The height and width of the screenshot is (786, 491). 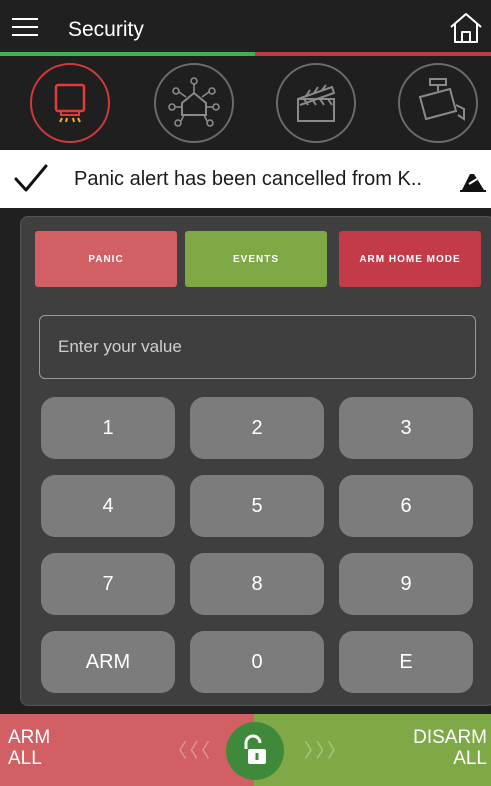 I want to click on smart-home-network-icon, so click(x=194, y=102).